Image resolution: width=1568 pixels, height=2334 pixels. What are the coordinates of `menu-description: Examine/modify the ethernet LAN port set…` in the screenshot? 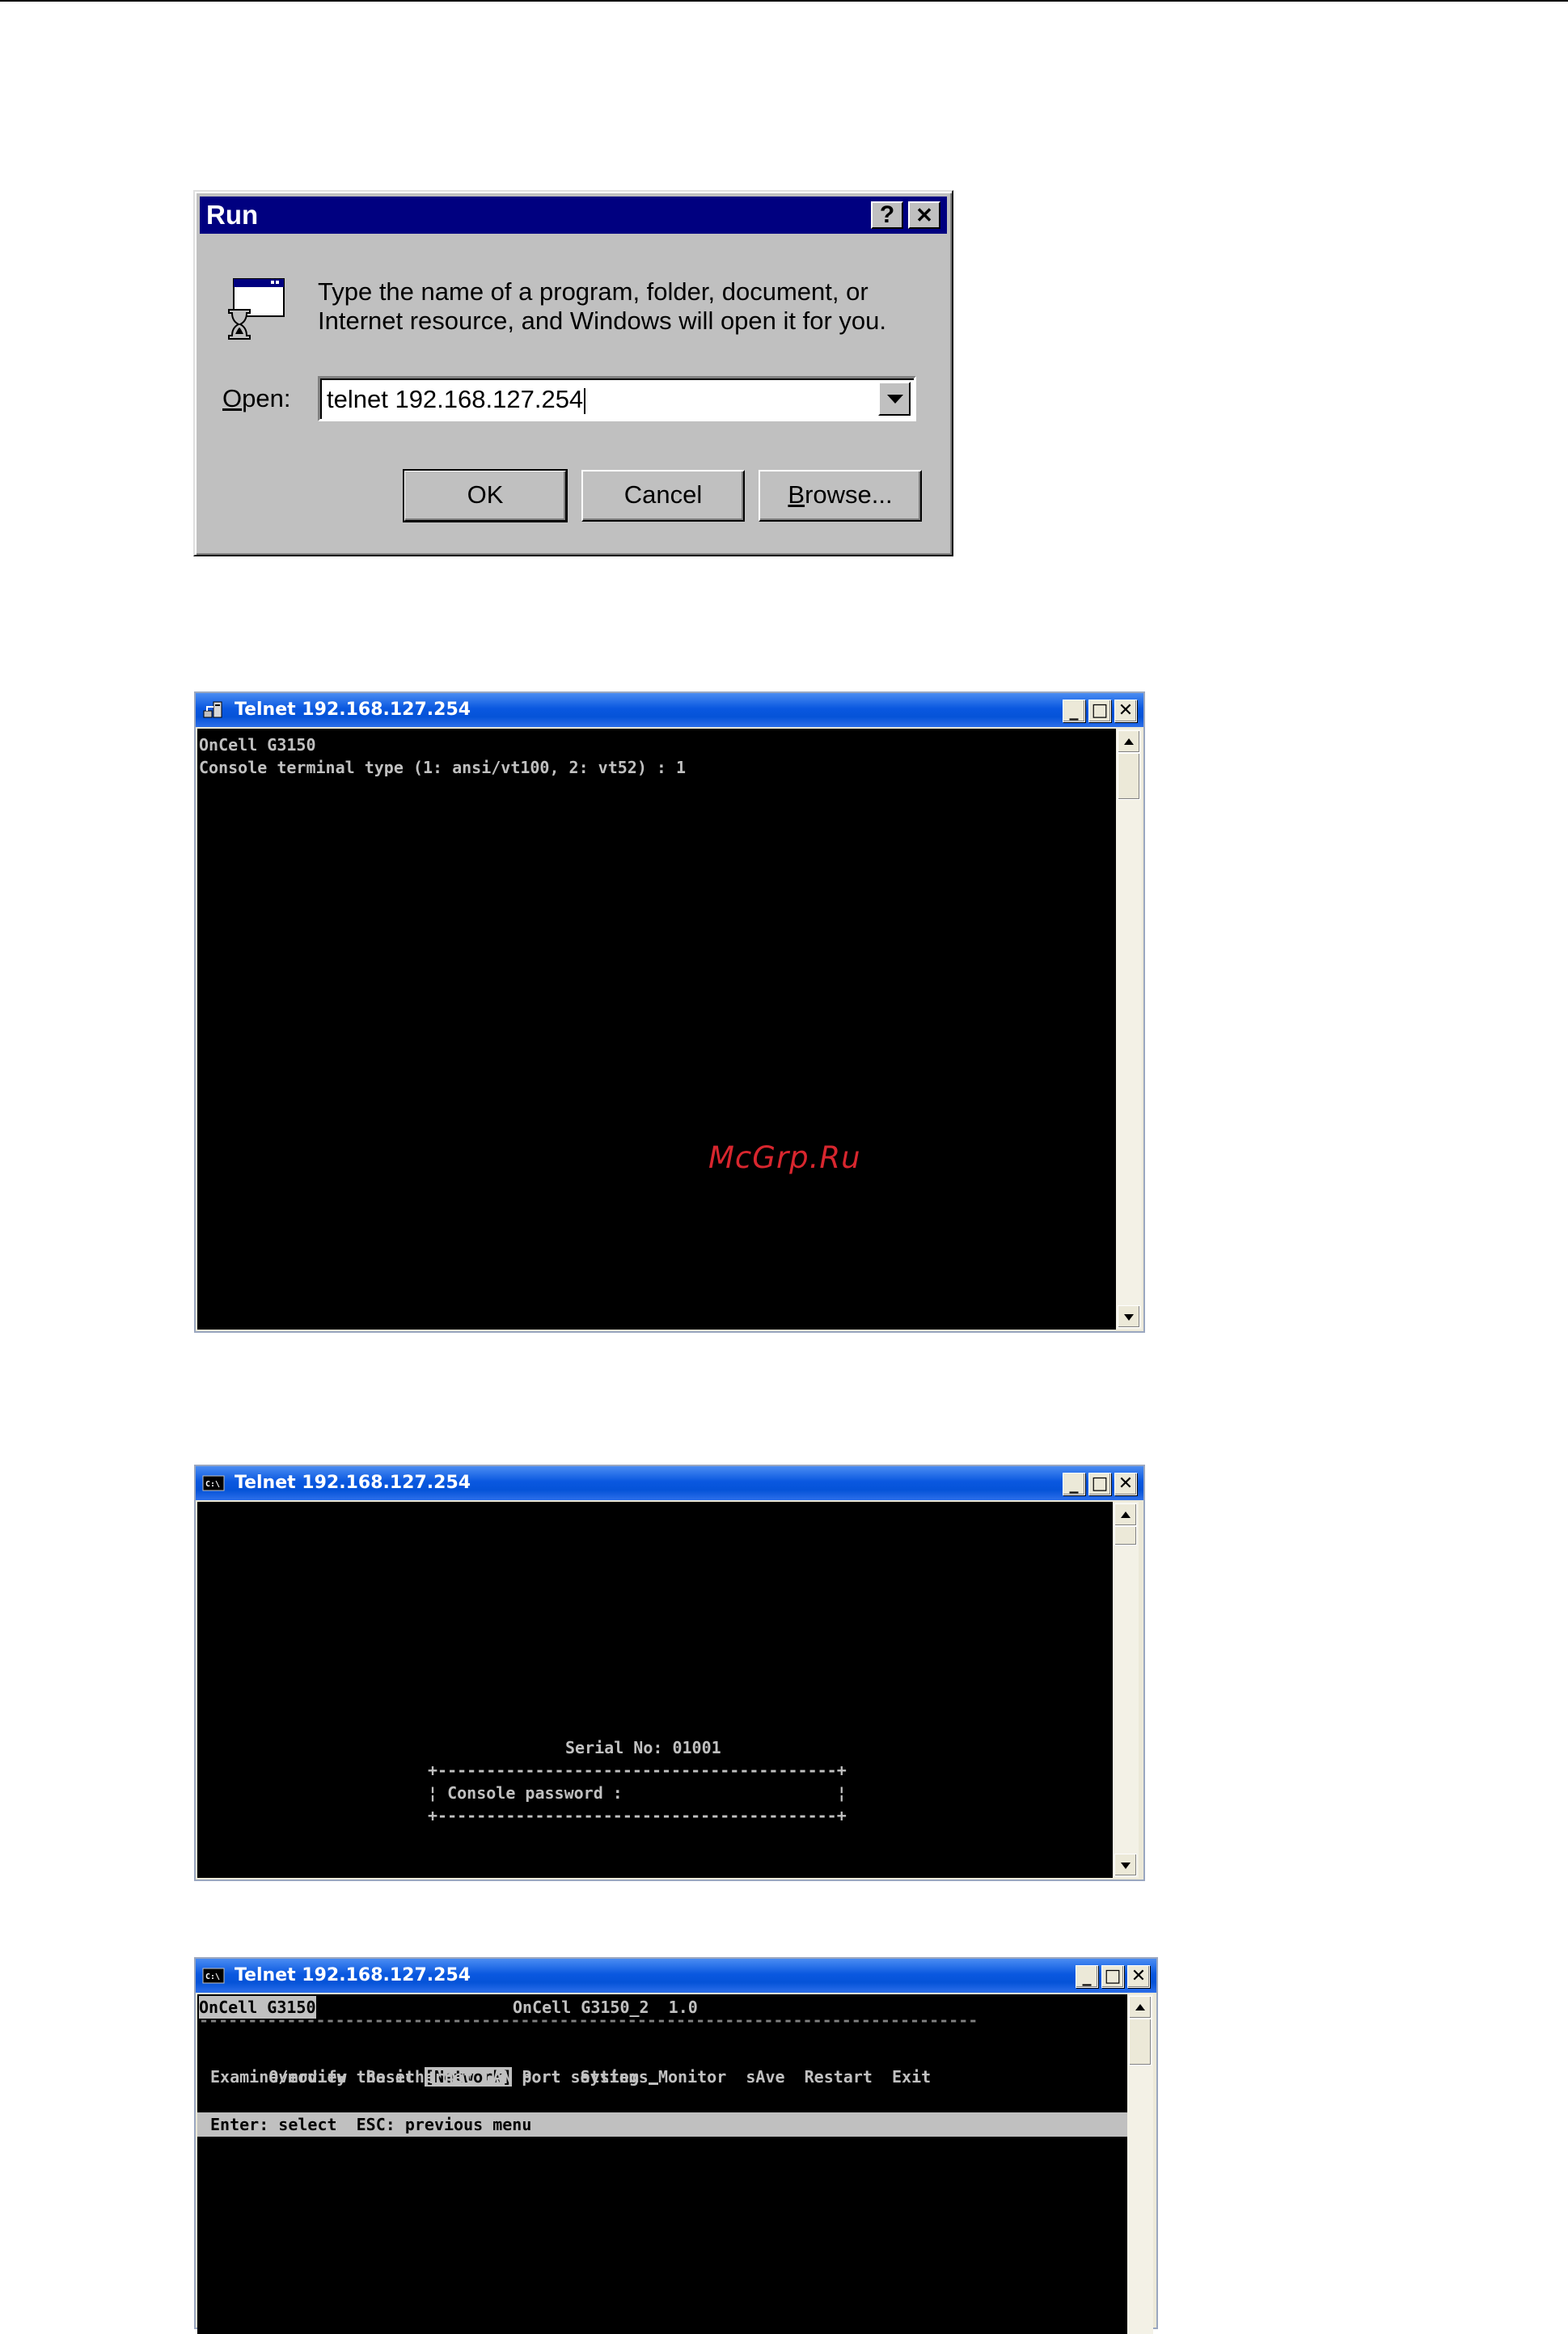 It's located at (434, 2077).